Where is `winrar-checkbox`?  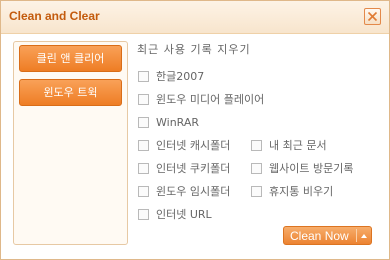 winrar-checkbox is located at coordinates (143, 122).